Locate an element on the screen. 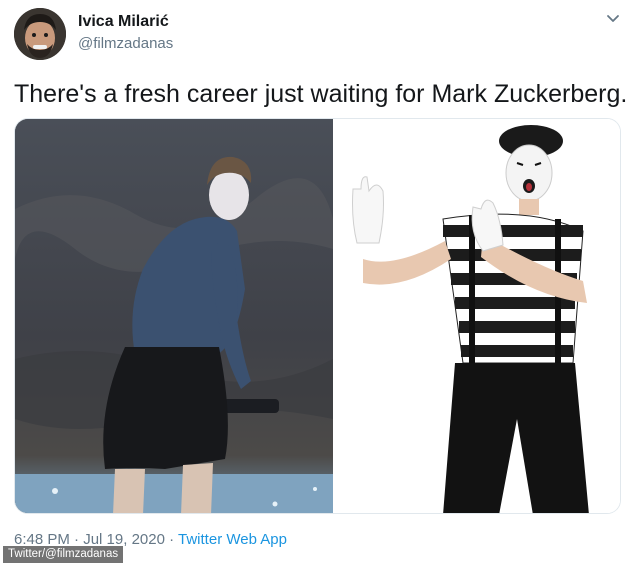  image-credit-watermark: Twitter/@filmzadanas is located at coordinates (63, 554).